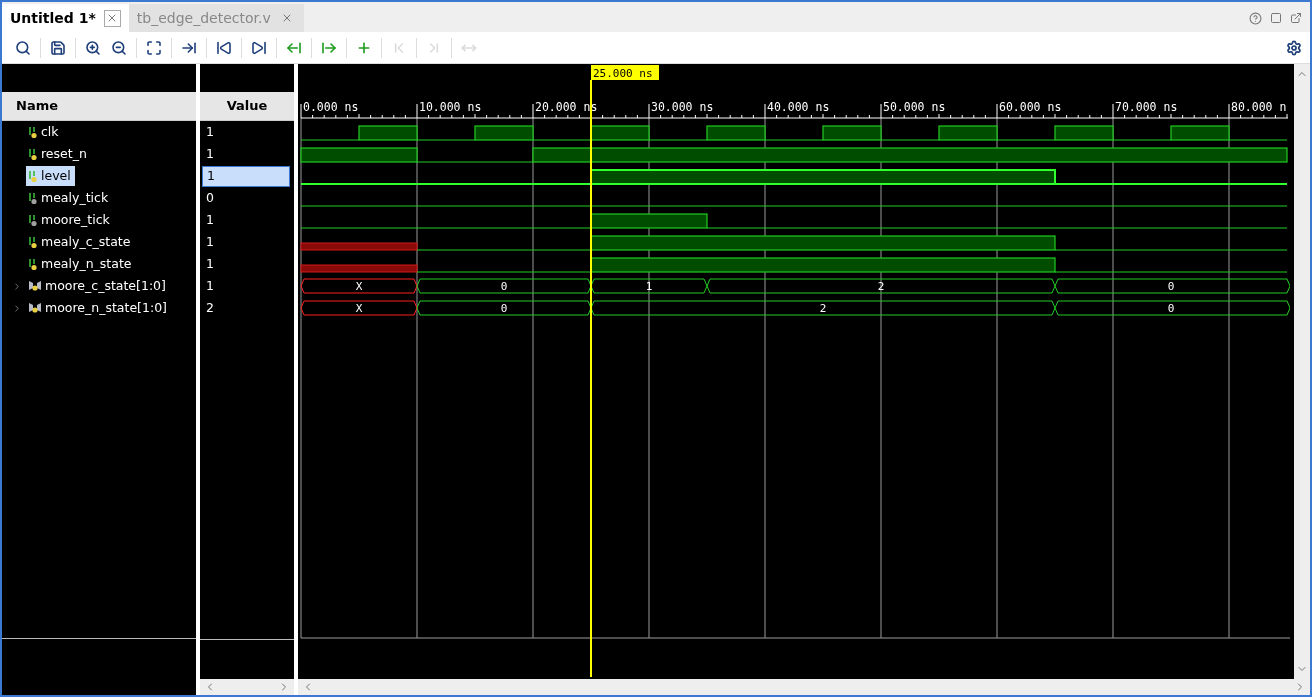 This screenshot has height=697, width=1312. I want to click on signal-name: moore_tick, so click(70, 220).